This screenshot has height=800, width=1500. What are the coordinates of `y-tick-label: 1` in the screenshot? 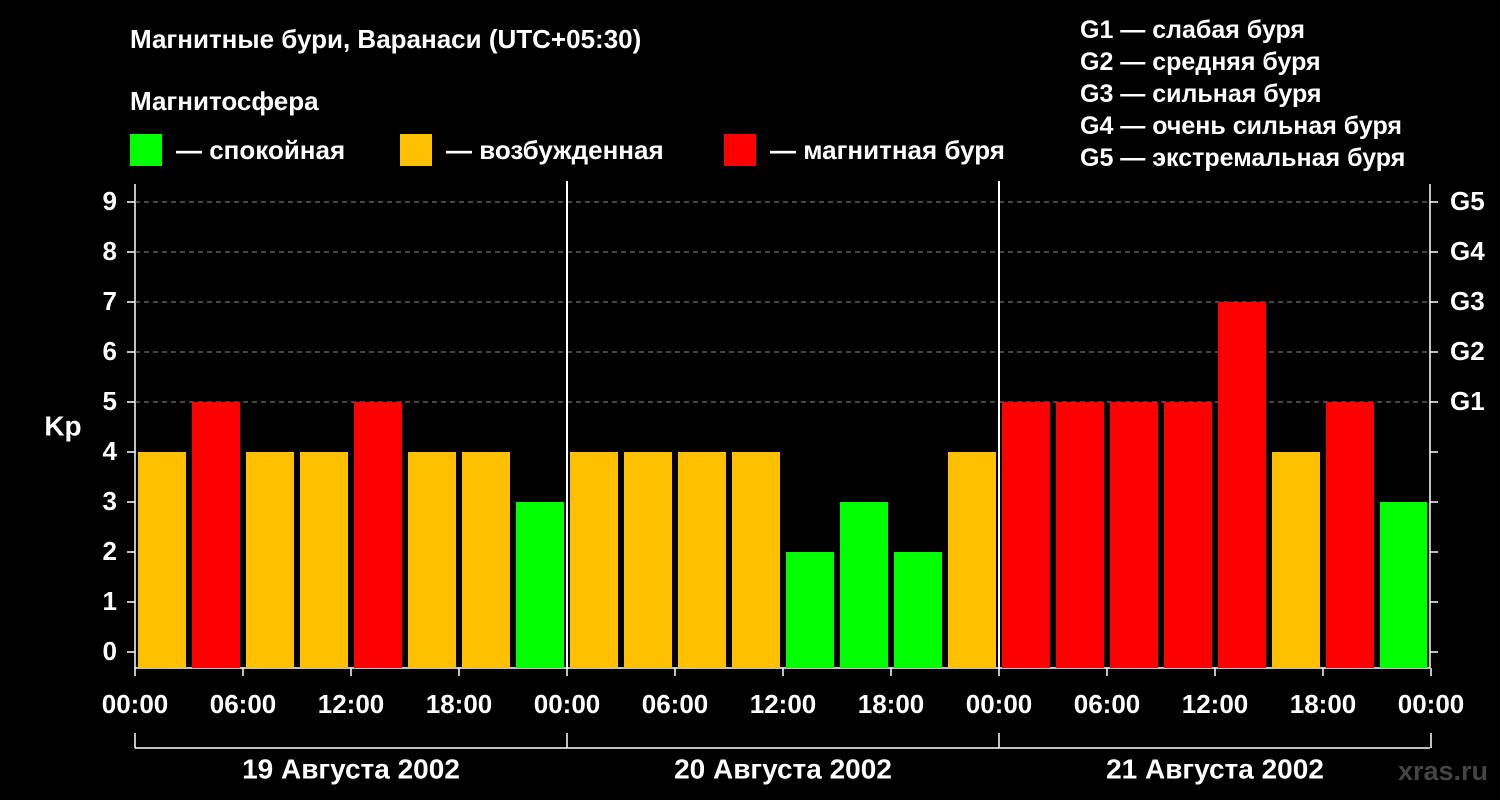 It's located at (110, 601).